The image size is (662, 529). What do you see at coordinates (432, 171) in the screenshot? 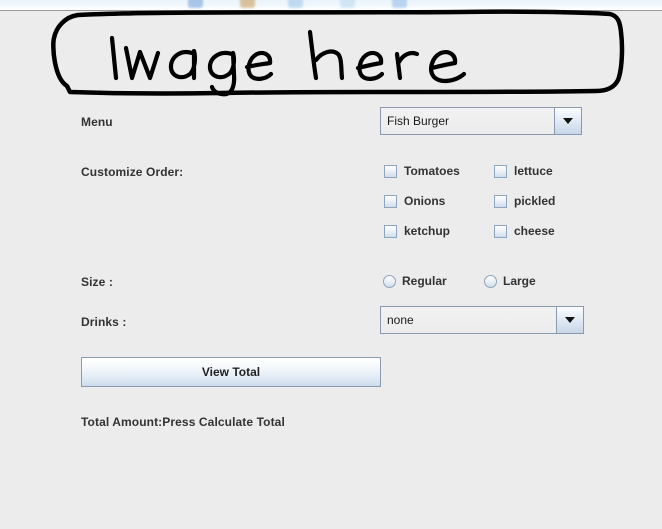
I see `checkbox-label: Tomatoes` at bounding box center [432, 171].